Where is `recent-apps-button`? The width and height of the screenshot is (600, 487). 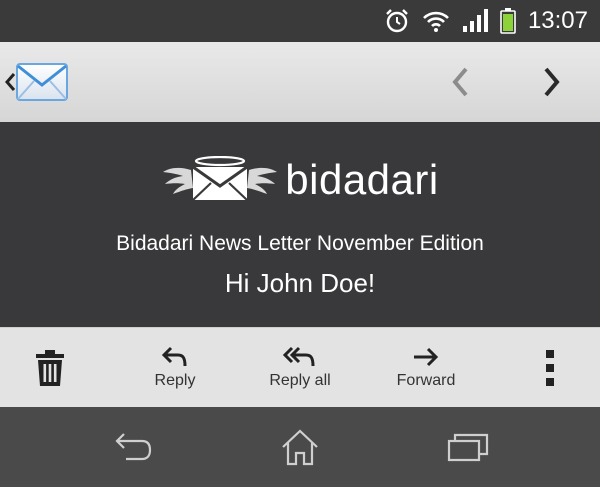
recent-apps-button is located at coordinates (468, 447).